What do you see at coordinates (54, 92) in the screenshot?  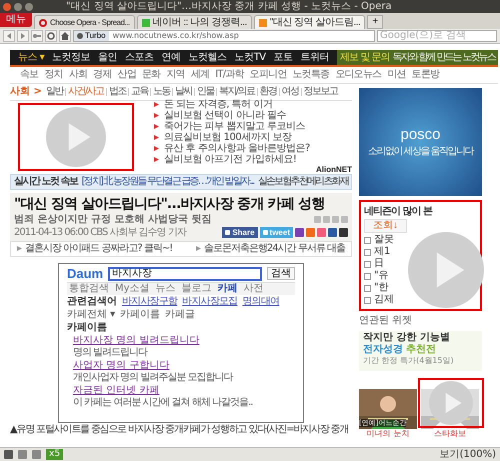 I see `section-link: 일반` at bounding box center [54, 92].